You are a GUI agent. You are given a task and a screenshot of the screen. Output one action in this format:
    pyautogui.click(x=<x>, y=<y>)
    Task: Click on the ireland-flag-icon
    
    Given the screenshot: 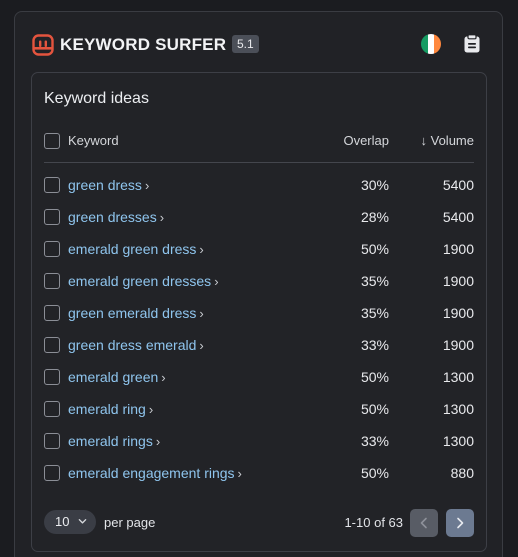 What is the action you would take?
    pyautogui.click(x=431, y=44)
    